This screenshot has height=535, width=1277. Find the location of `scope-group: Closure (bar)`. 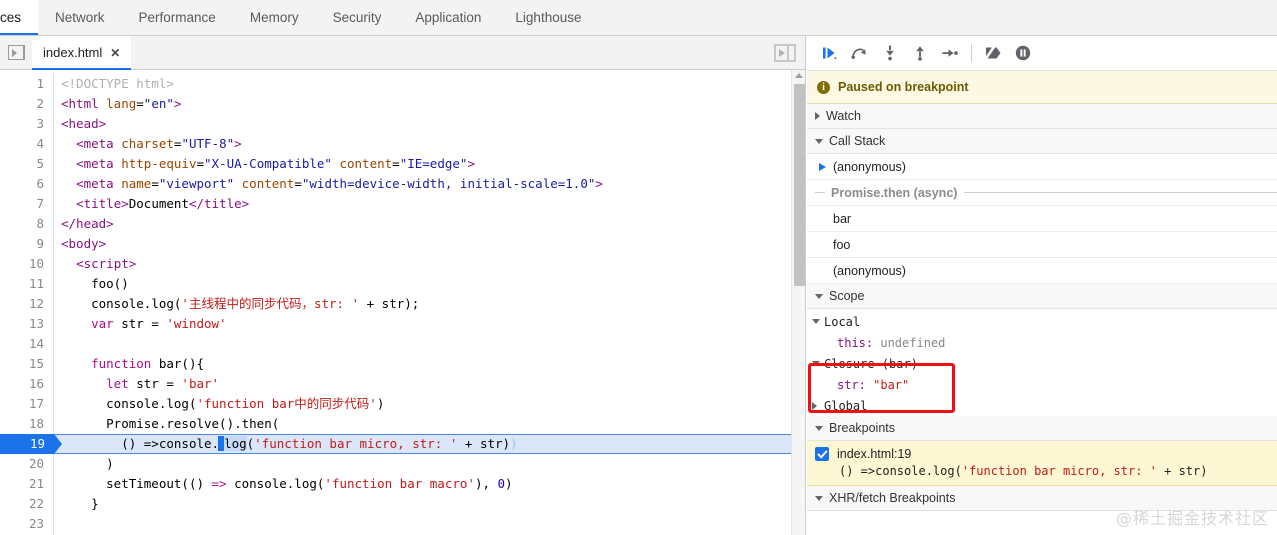

scope-group: Closure (bar) is located at coordinates (1042, 363).